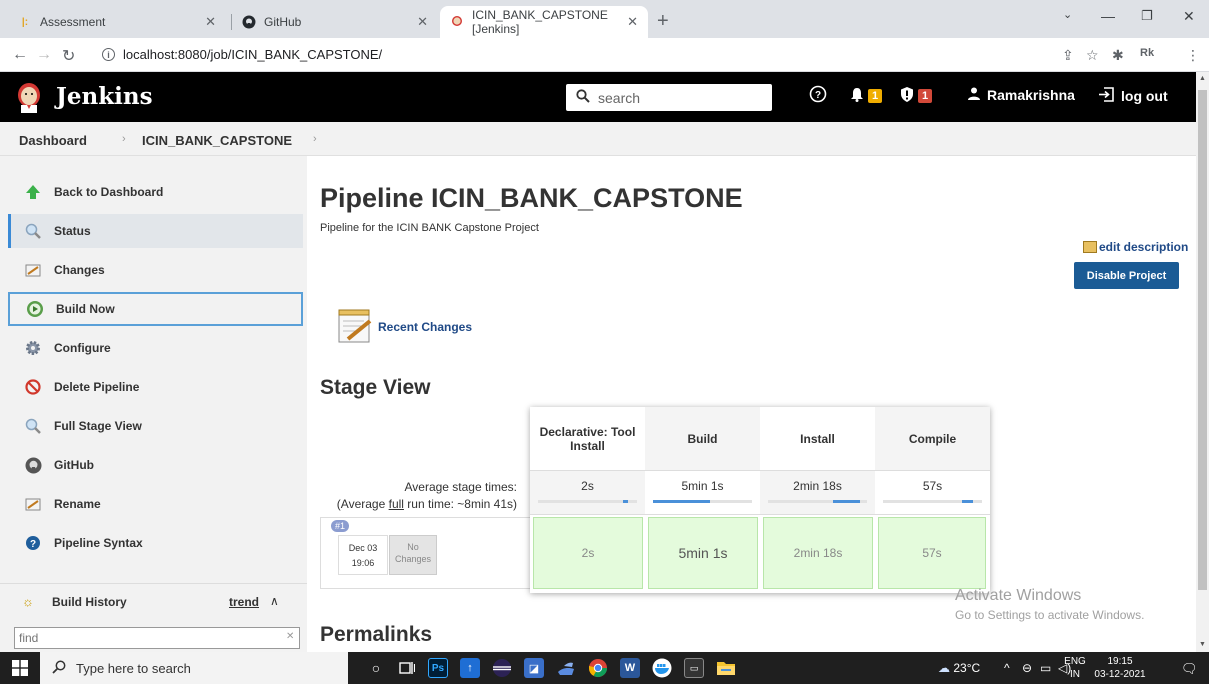 Image resolution: width=1209 pixels, height=684 pixels. I want to click on breadcrumb: Dashboard › ICIN_BANK_CAPSTONE ›, so click(598, 139).